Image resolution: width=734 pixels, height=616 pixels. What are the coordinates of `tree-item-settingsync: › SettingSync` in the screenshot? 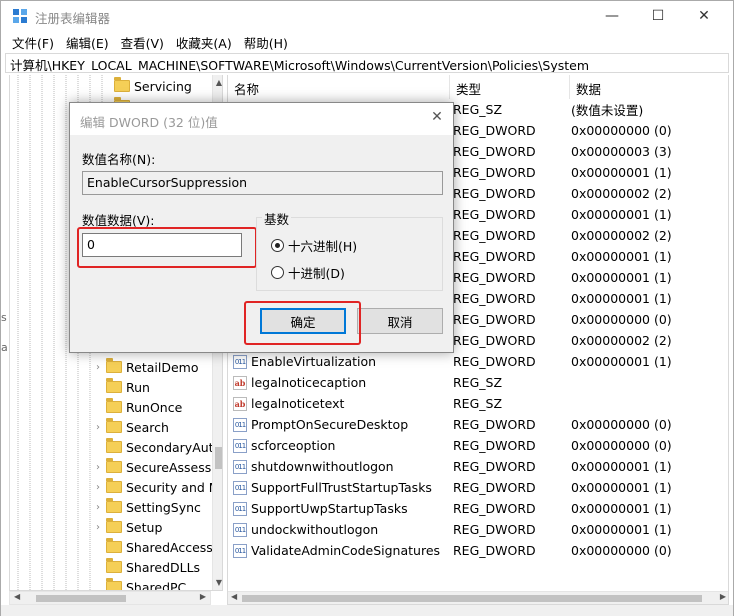 It's located at (146, 507).